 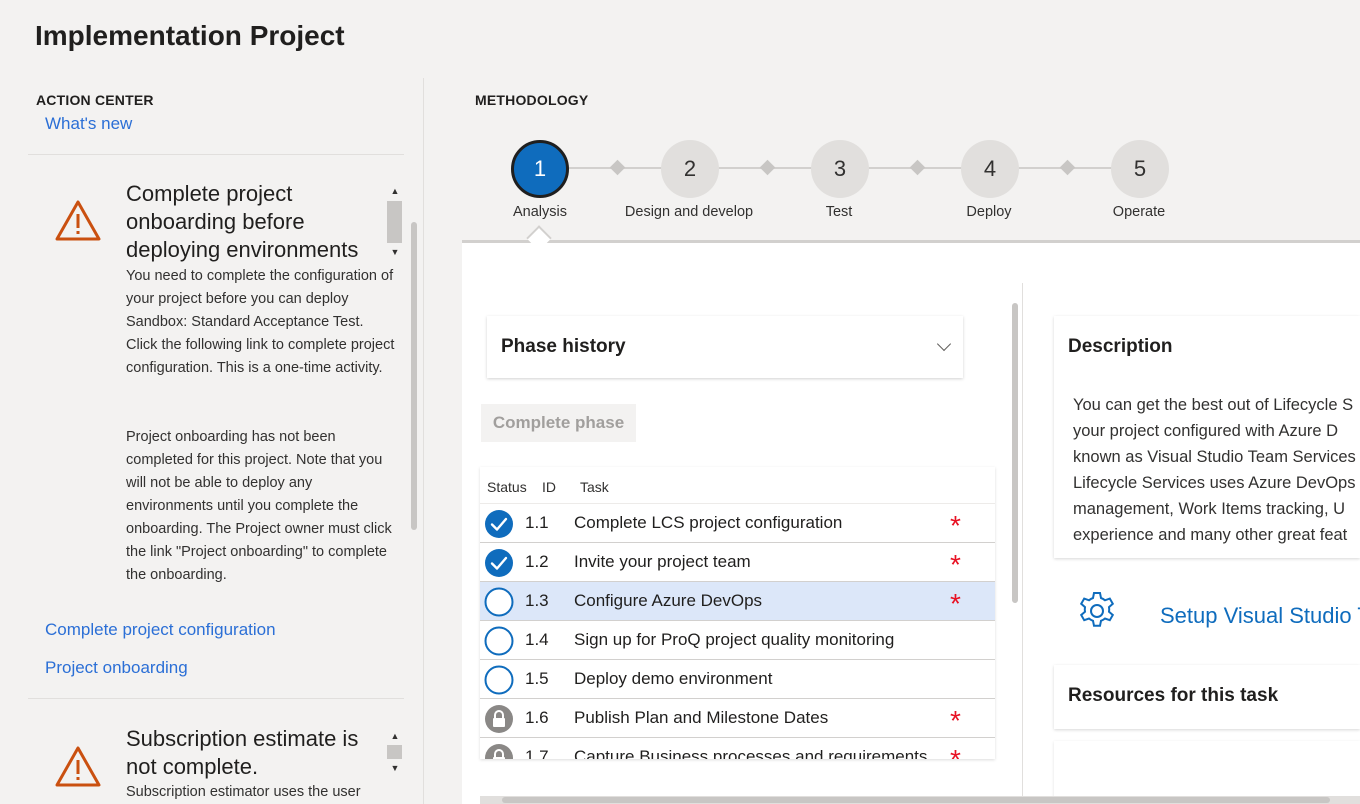 I want to click on phase-4-node: 4, so click(x=990, y=169).